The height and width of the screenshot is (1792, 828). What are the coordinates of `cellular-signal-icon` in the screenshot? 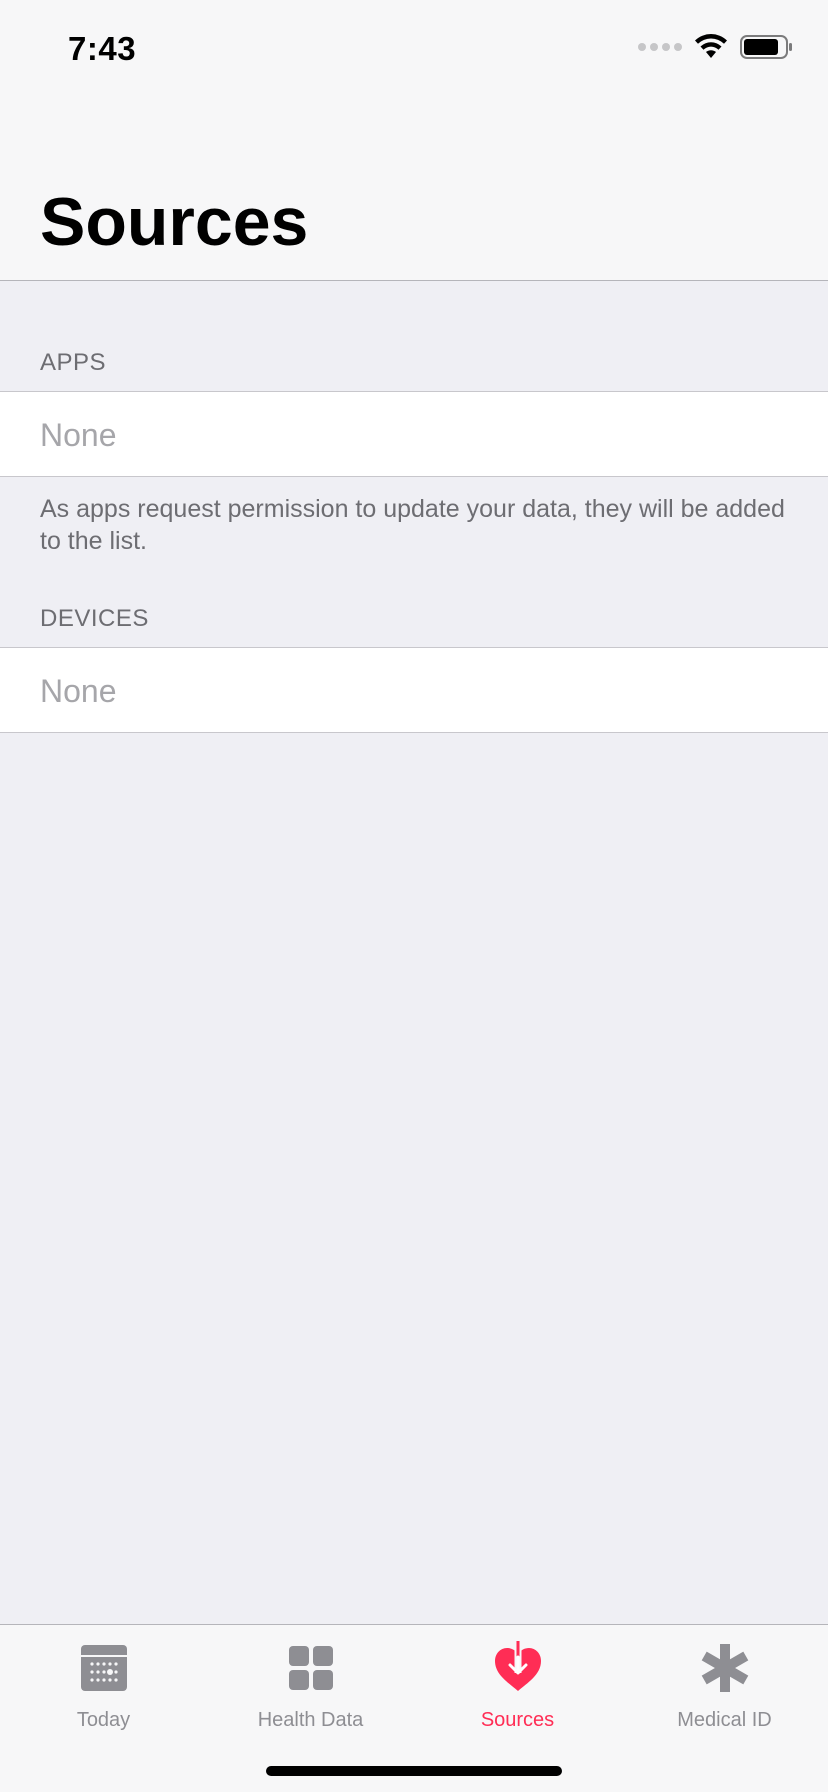 It's located at (660, 47).